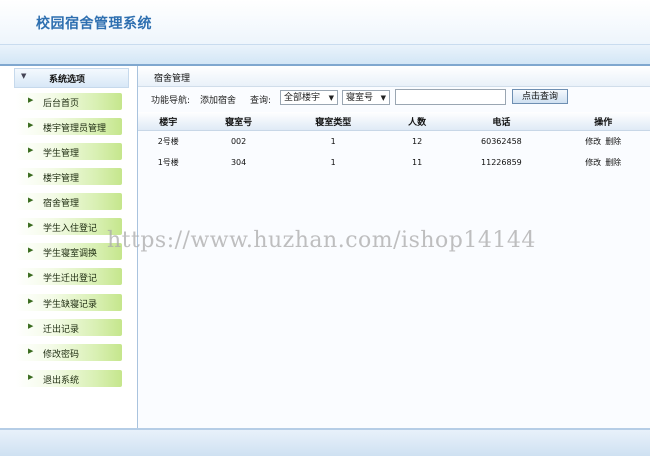 The height and width of the screenshot is (474, 650). I want to click on nav-label: 功能导航:, so click(171, 101).